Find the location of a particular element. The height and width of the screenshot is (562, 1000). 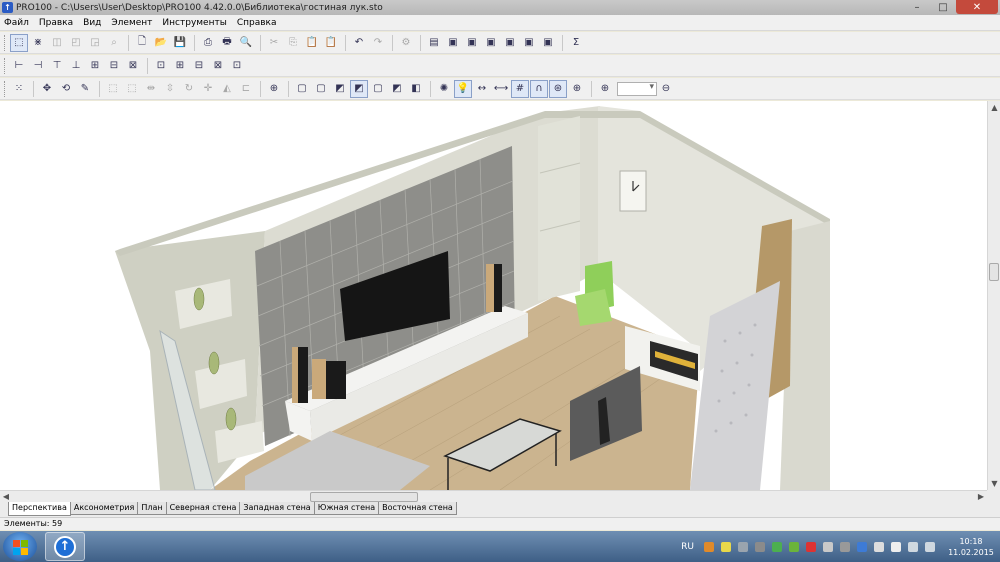

cube-outline-icon: ▢ is located at coordinates (378, 89).